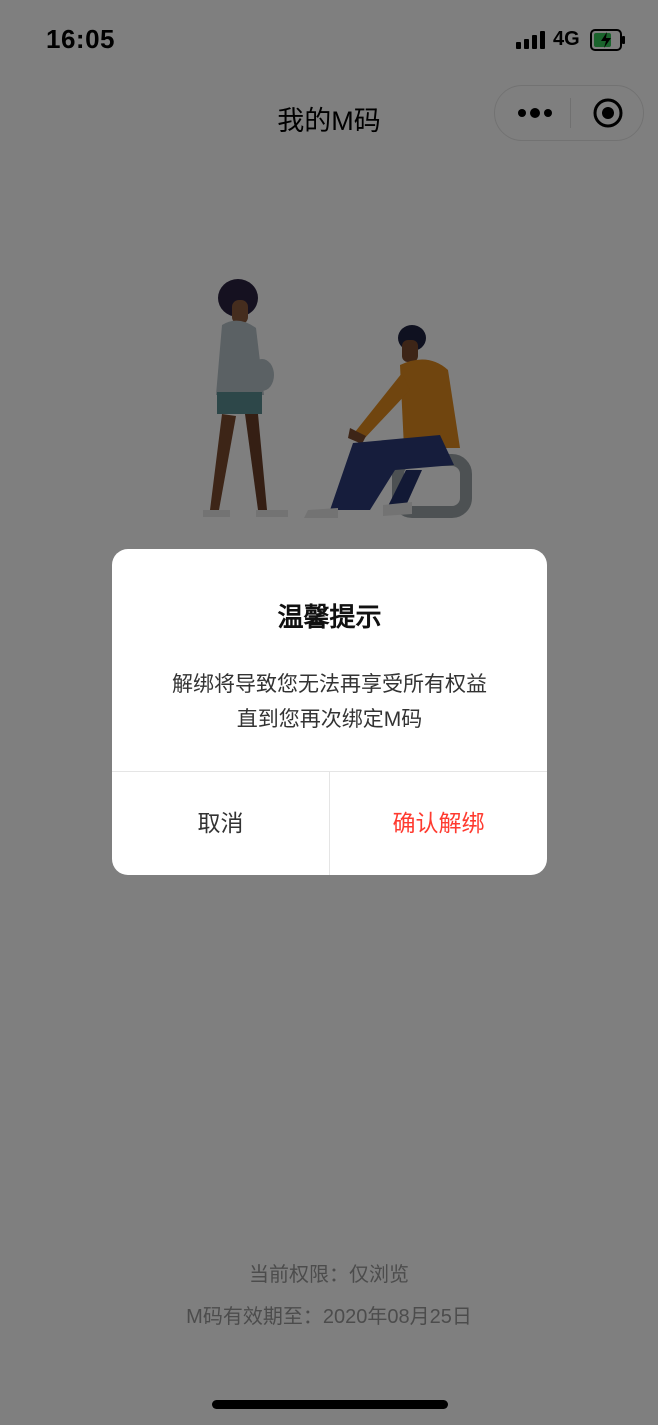  Describe the element at coordinates (329, 719) in the screenshot. I see `dialog-message-line2: 直到您再次绑定M码` at that location.